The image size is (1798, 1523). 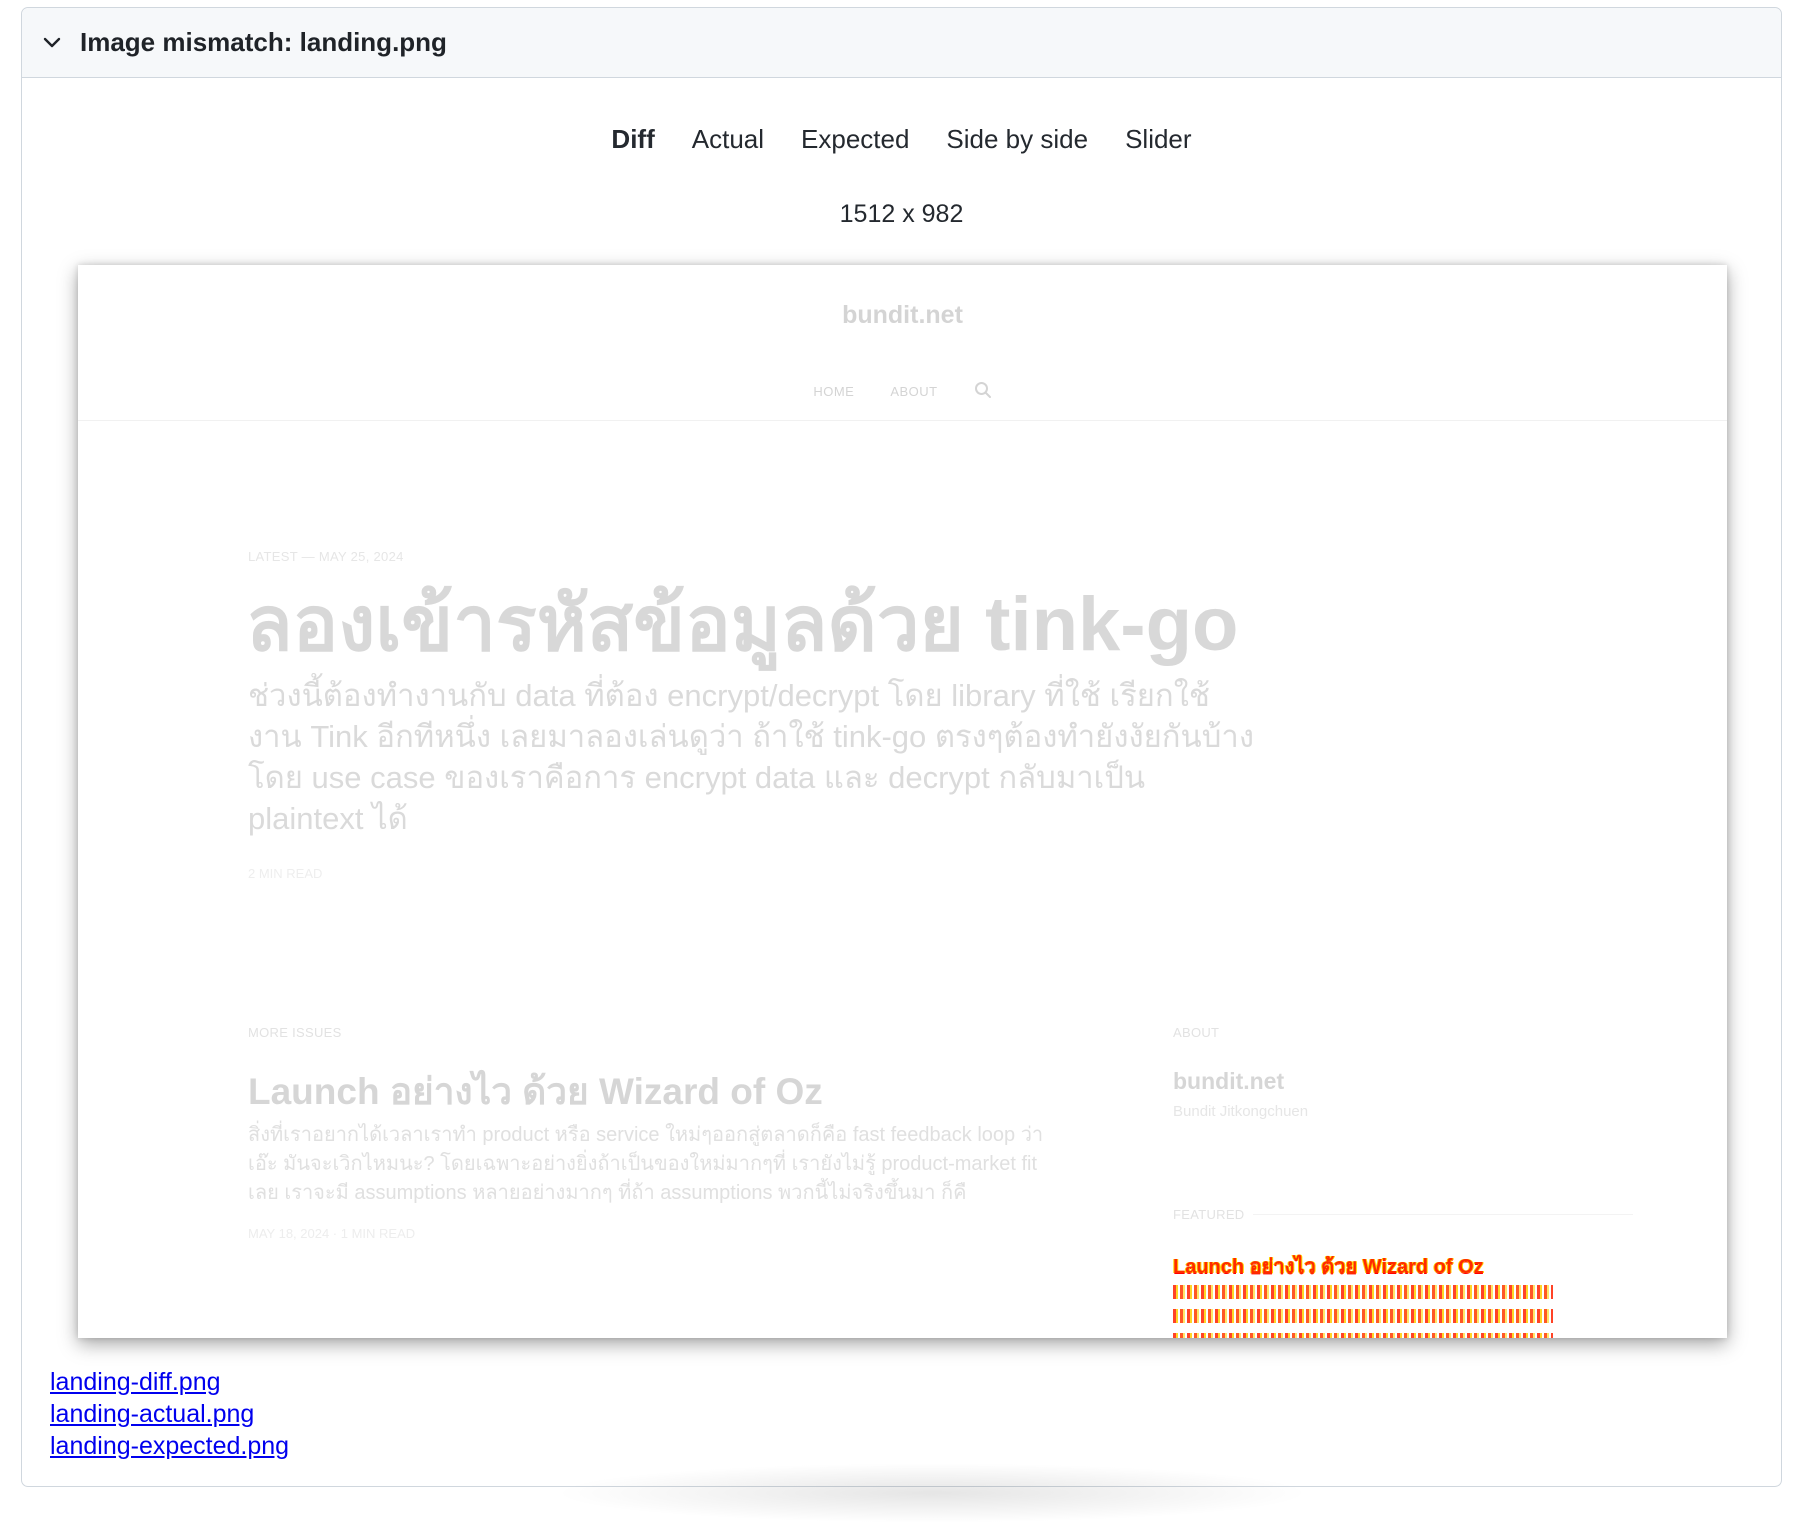 I want to click on post-meta: MAY 18, 2024 · 1 MIN READ, so click(x=332, y=1233).